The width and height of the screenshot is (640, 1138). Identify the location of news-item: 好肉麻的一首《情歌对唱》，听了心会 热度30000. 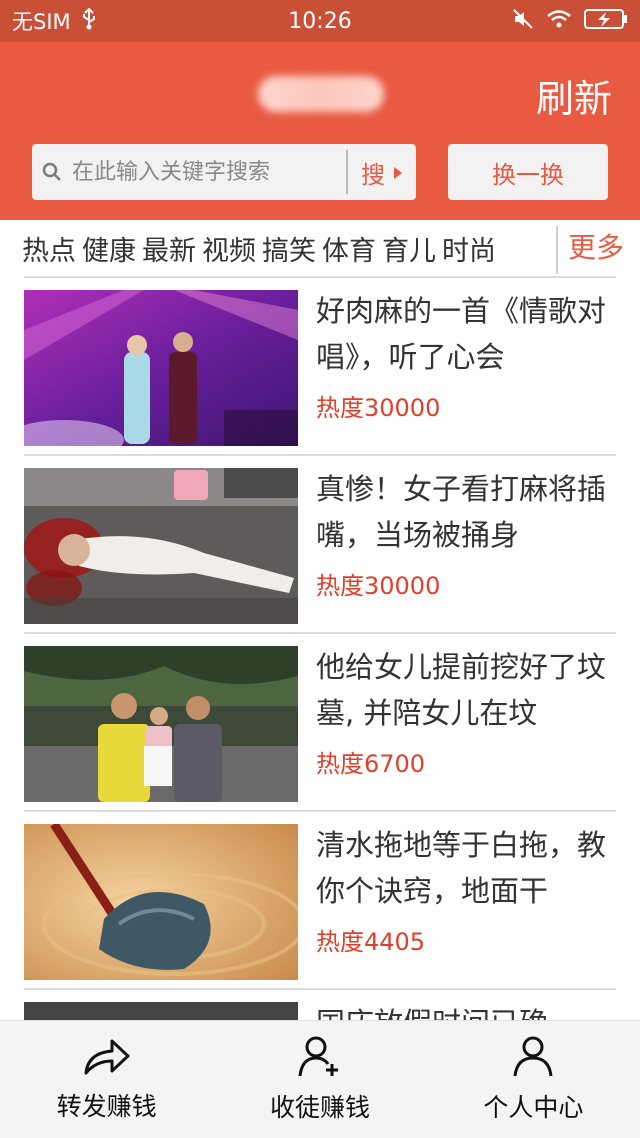
(320, 367).